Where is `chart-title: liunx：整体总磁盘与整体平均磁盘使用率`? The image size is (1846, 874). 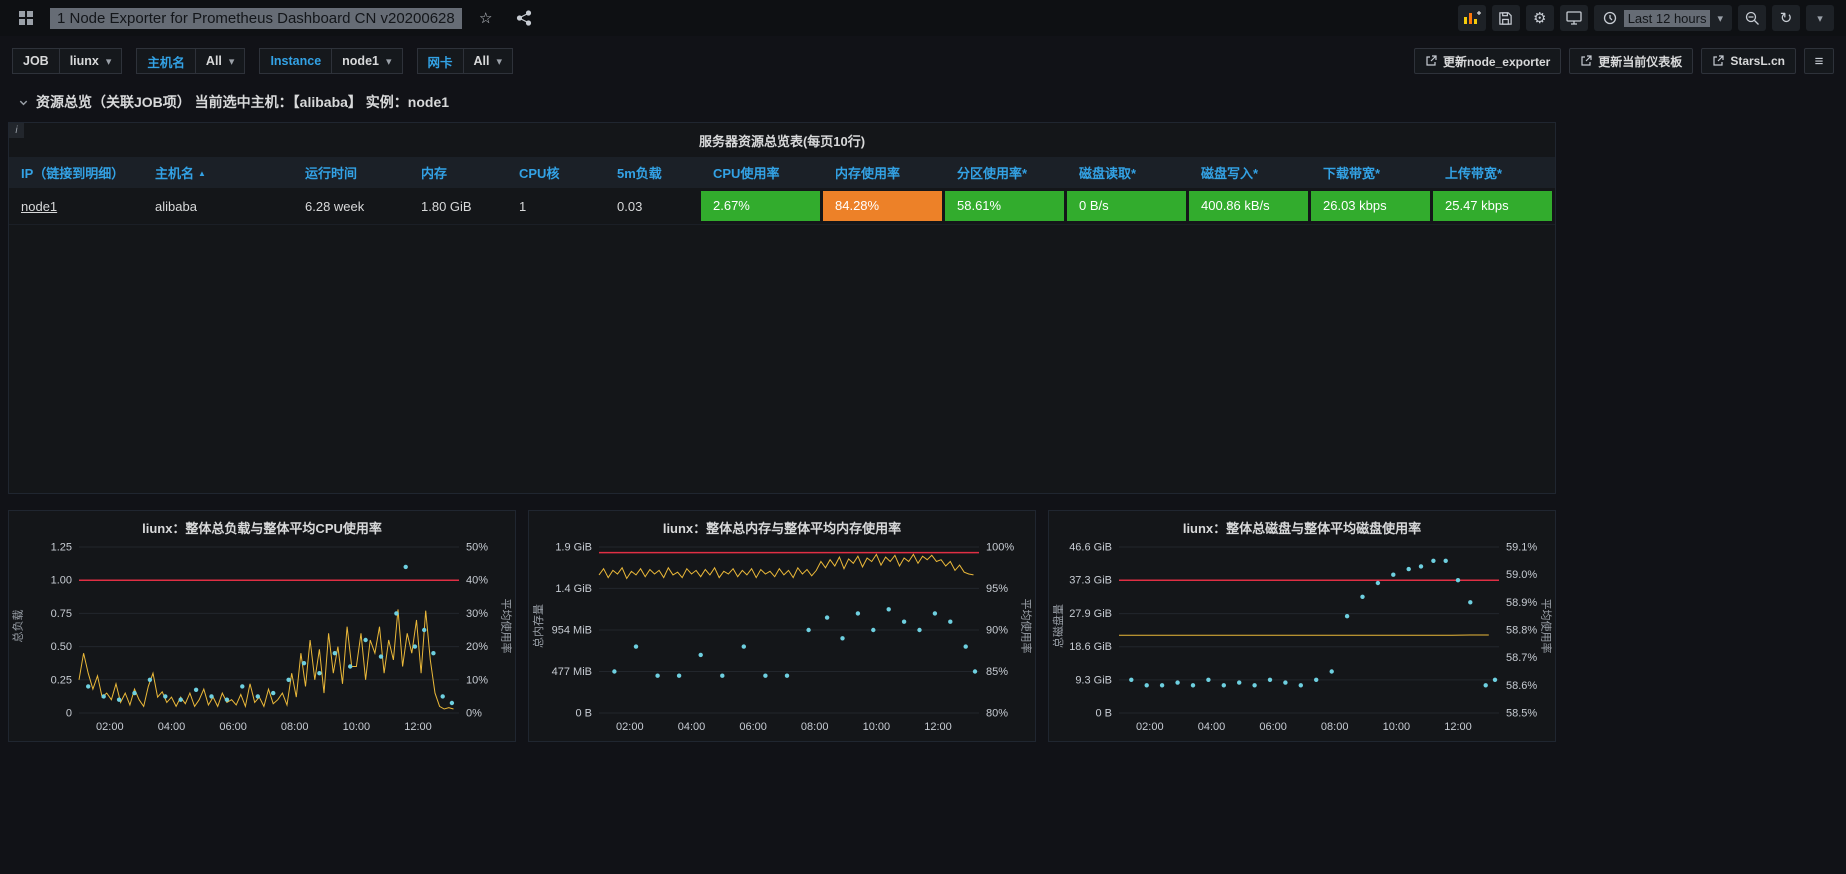
chart-title: liunx：整体总磁盘与整体平均磁盘使用率 is located at coordinates (1302, 527).